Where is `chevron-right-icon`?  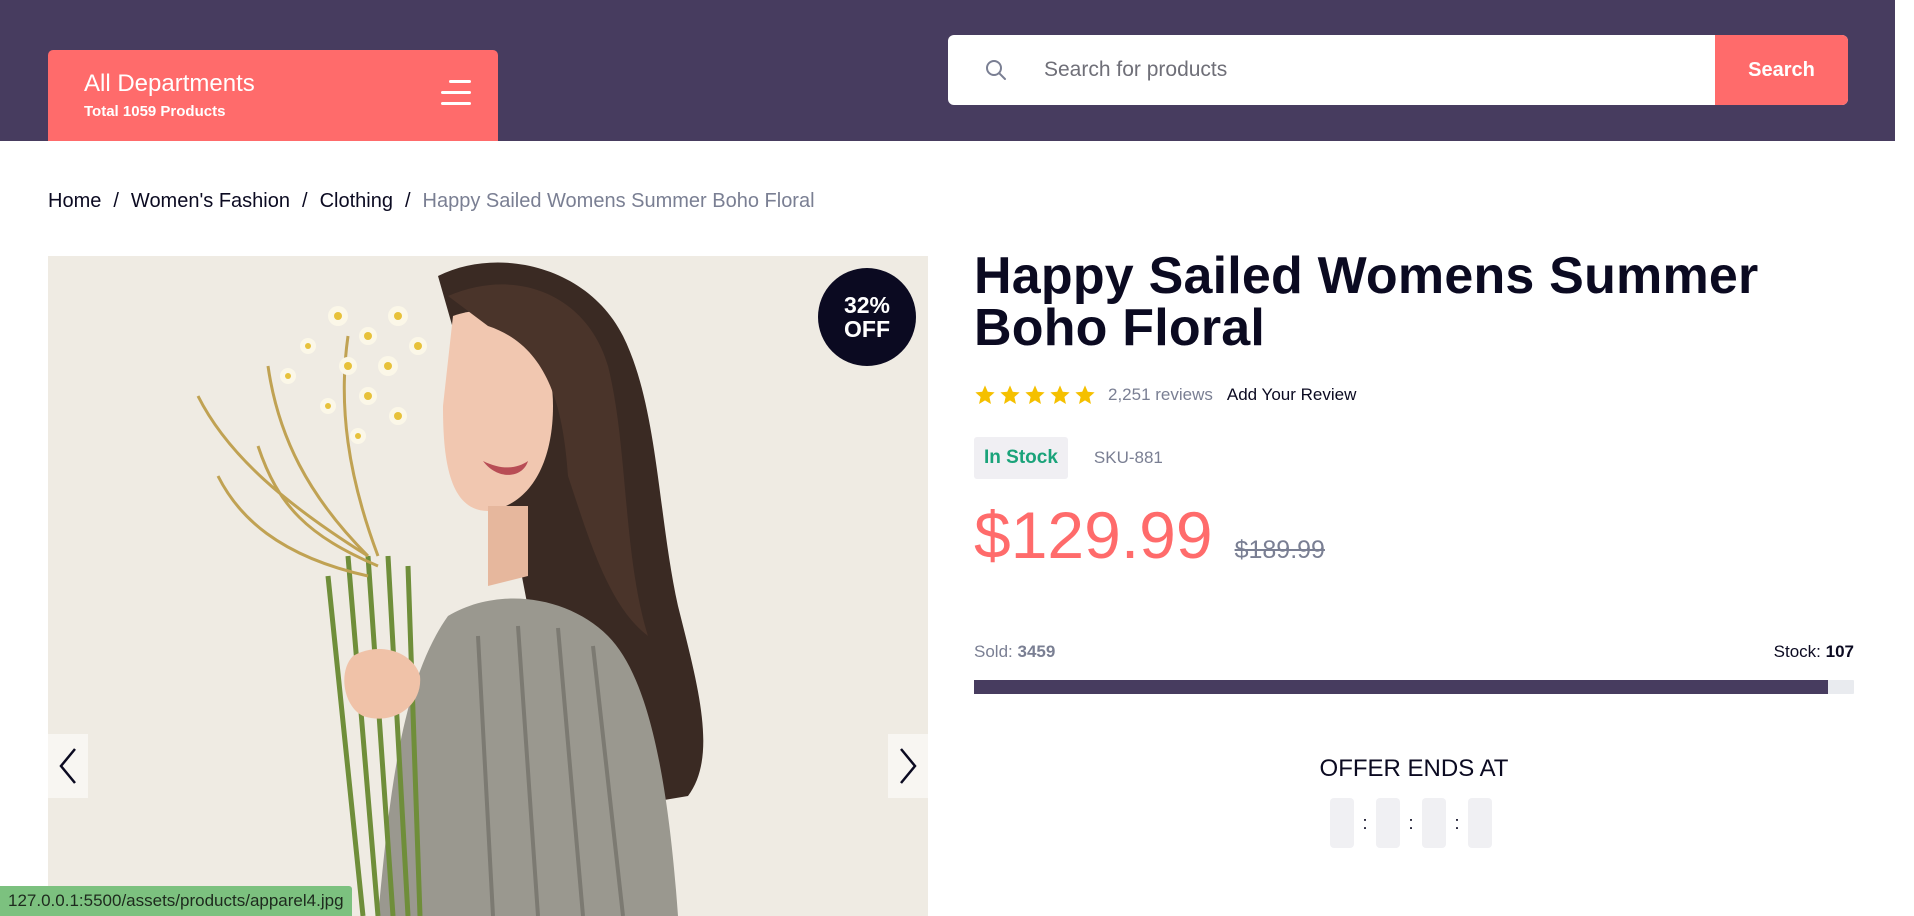 chevron-right-icon is located at coordinates (908, 766).